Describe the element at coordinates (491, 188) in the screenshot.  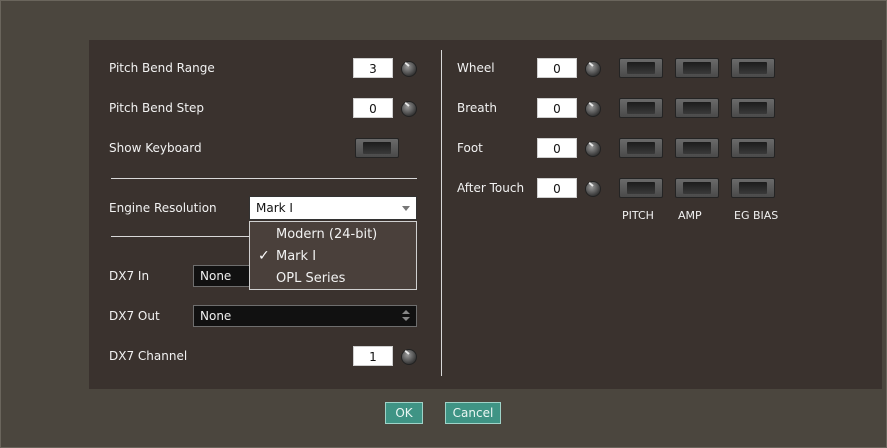
I see `after-touch-label: After Touch` at that location.